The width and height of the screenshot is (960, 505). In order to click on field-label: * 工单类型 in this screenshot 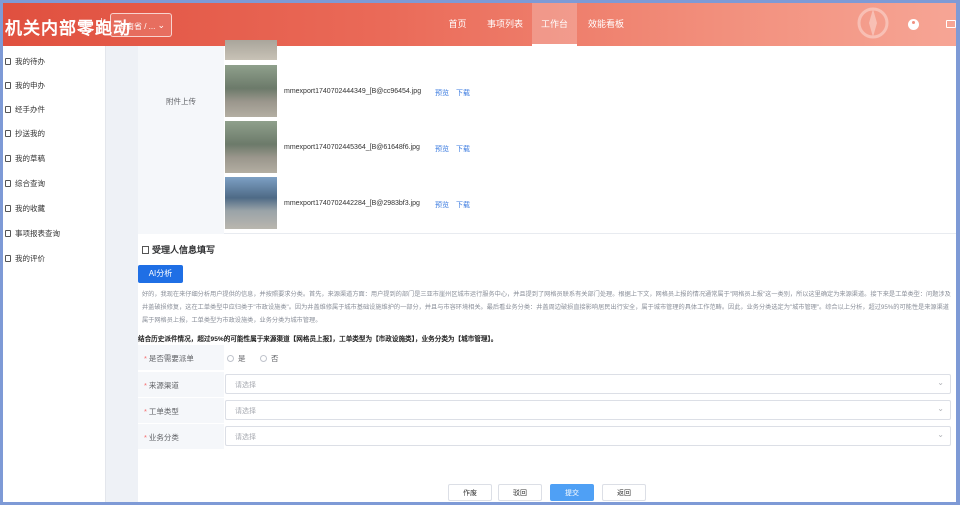, I will do `click(181, 410)`.